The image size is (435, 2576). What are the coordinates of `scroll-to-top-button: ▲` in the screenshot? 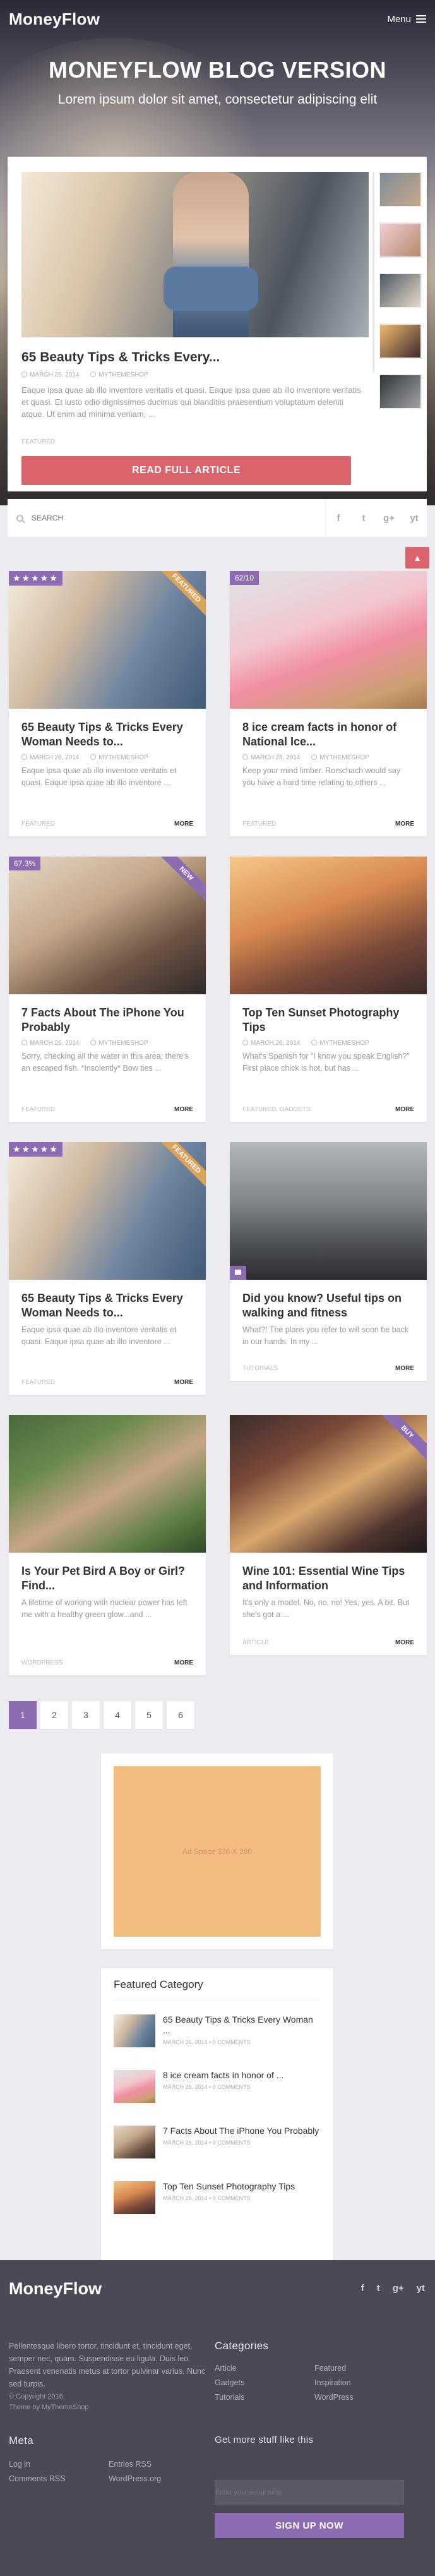 It's located at (417, 558).